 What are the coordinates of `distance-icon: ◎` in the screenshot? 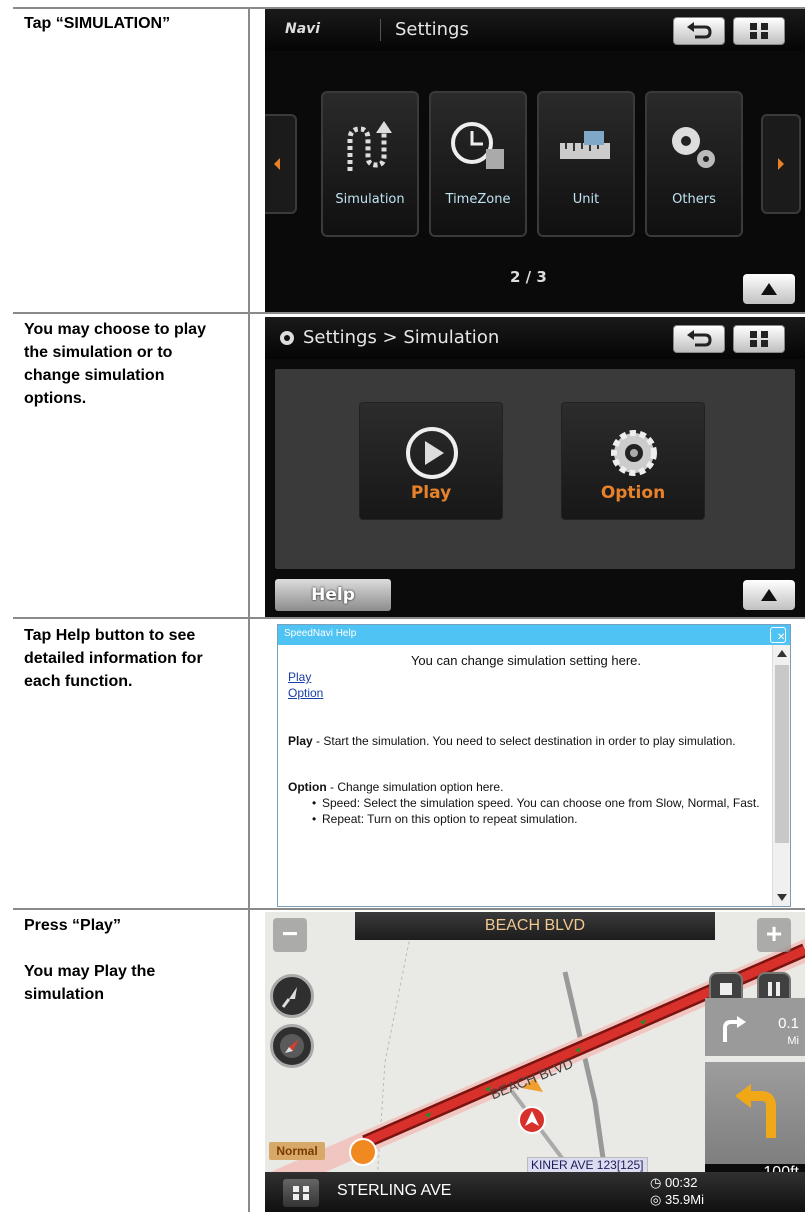 It's located at (657, 1199).